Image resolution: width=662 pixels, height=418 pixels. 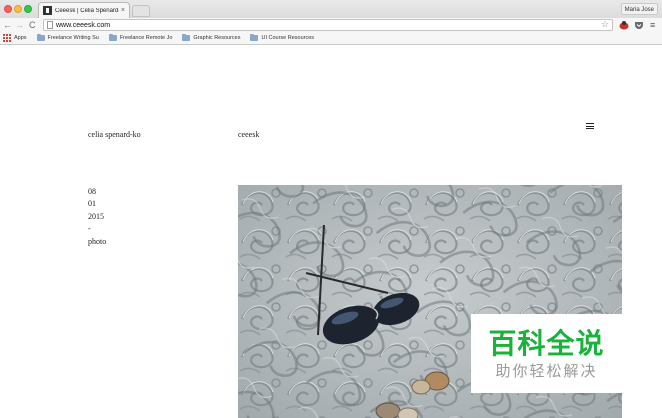 I want to click on post-day: 01, so click(x=92, y=204).